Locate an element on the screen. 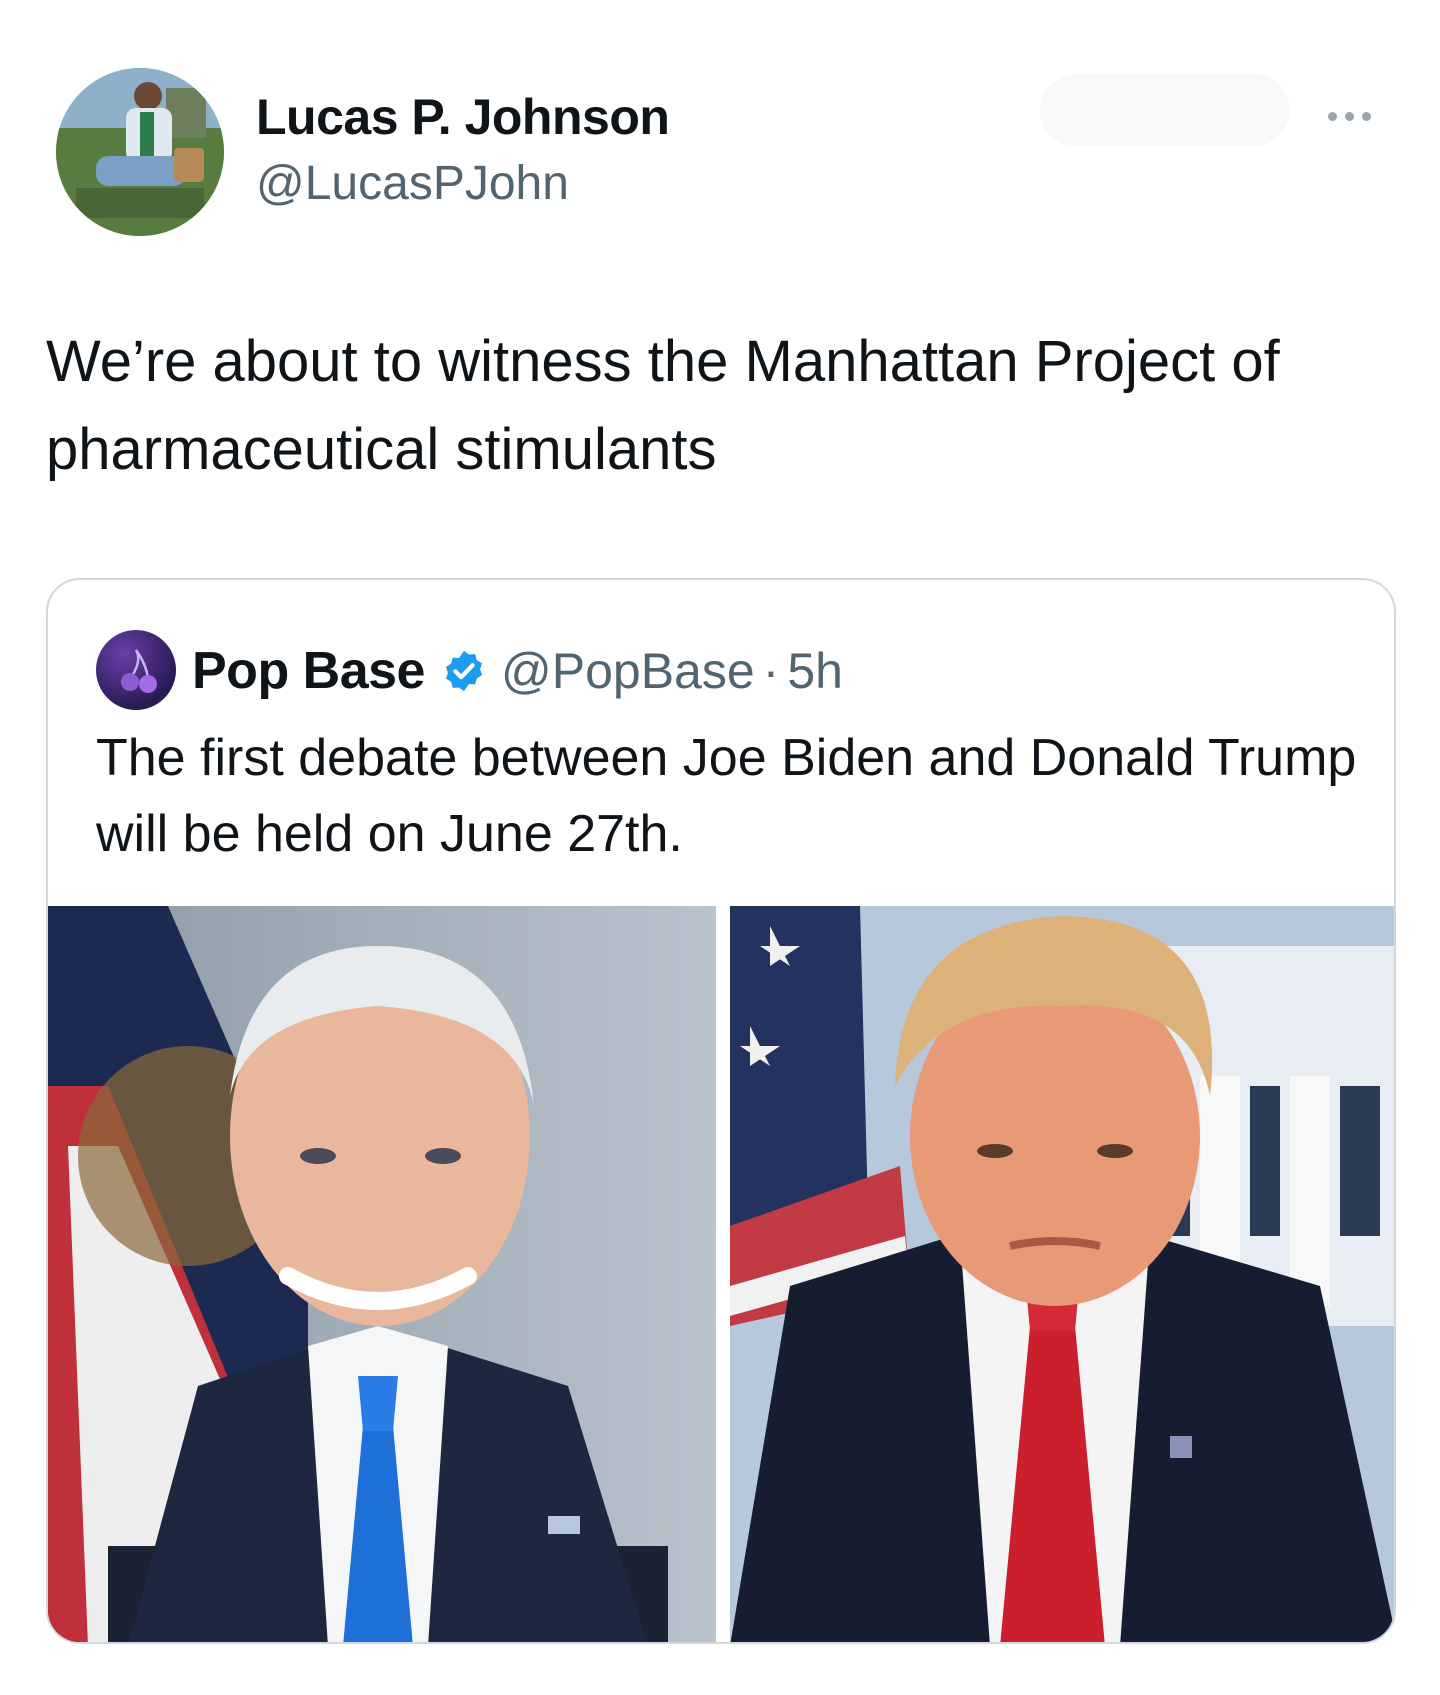 The image size is (1440, 1695). quoted-tweet-header: Pop Base @PopBase · 5h is located at coordinates (517, 671).